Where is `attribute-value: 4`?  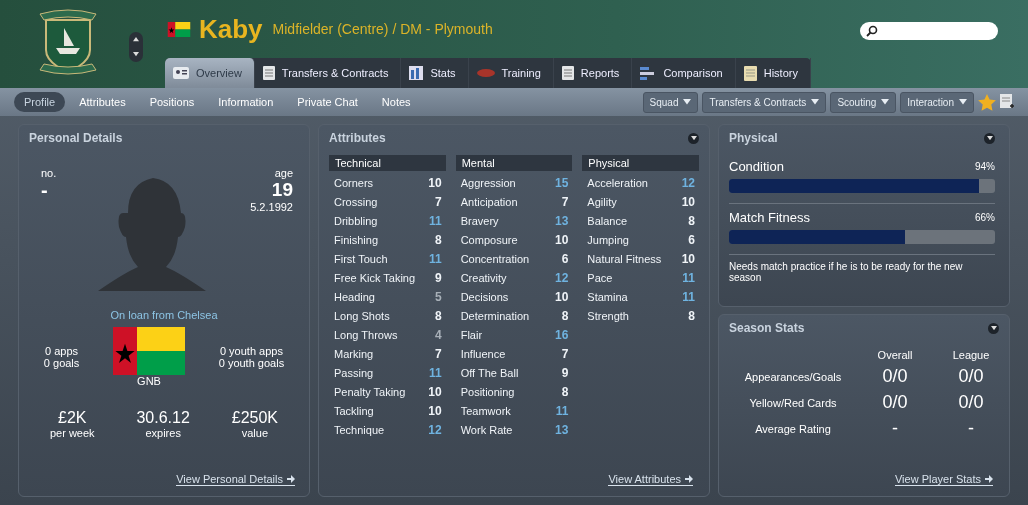 attribute-value: 4 is located at coordinates (438, 334).